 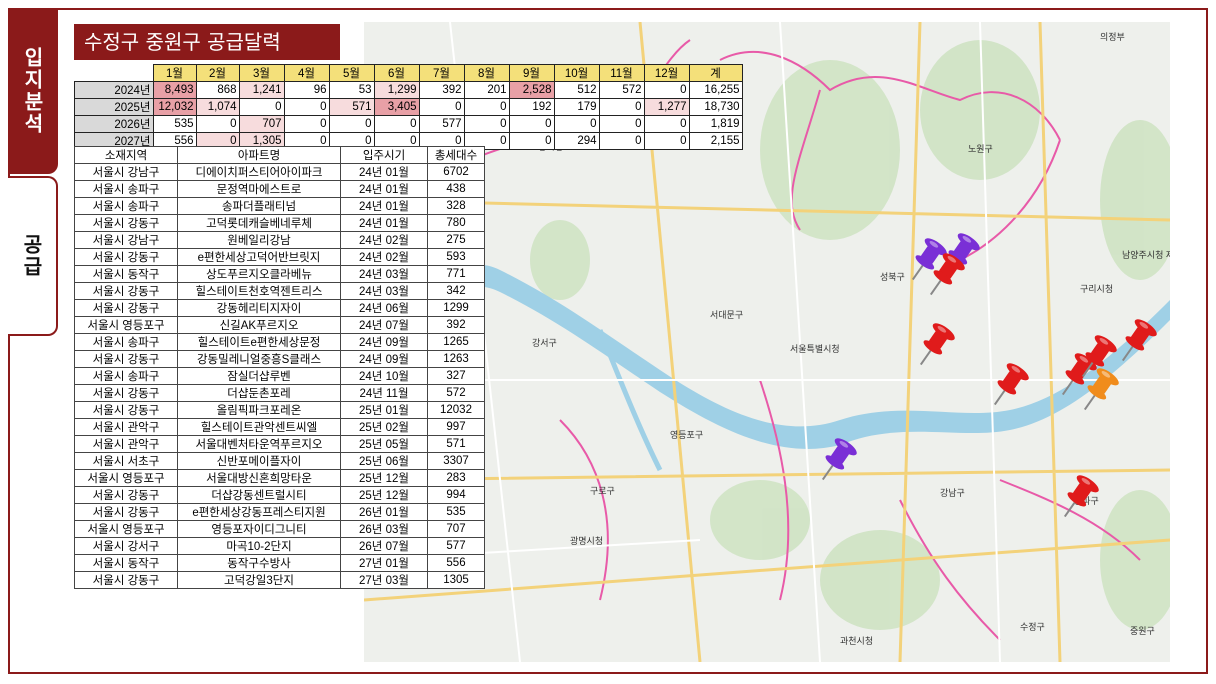 I want to click on supply-header-row: 1월 2월 3월 4월 5월 6월 7월 8월 9월 10월 11월 12월 계, so click(x=408, y=73).